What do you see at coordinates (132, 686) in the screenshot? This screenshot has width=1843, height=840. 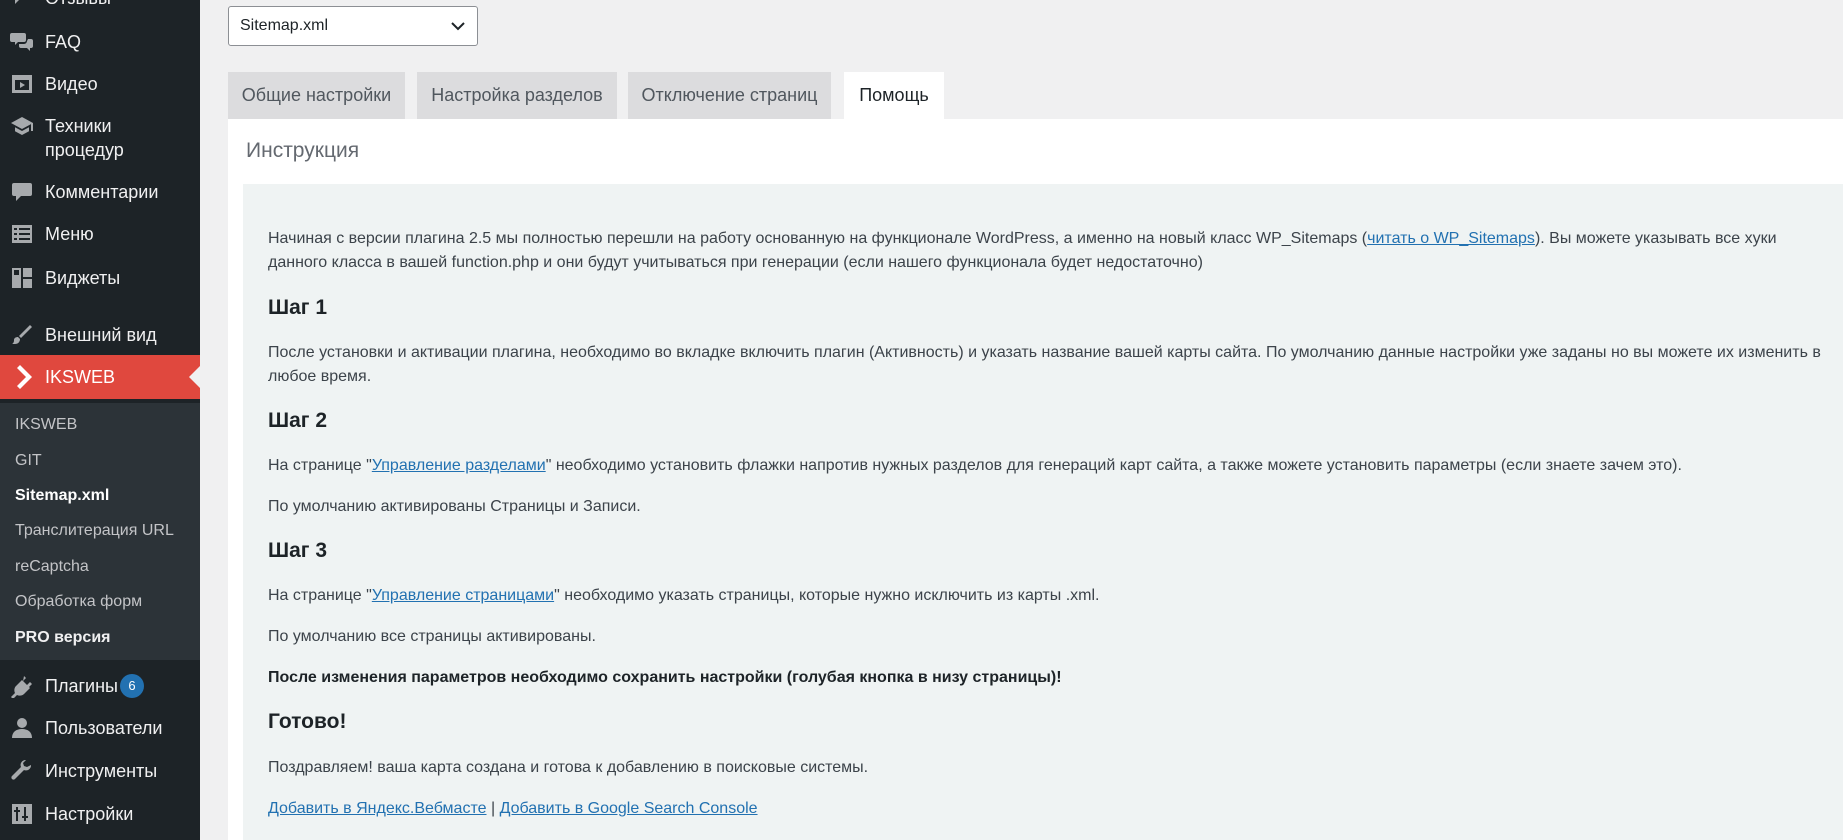 I see `update-count-badge: 6` at bounding box center [132, 686].